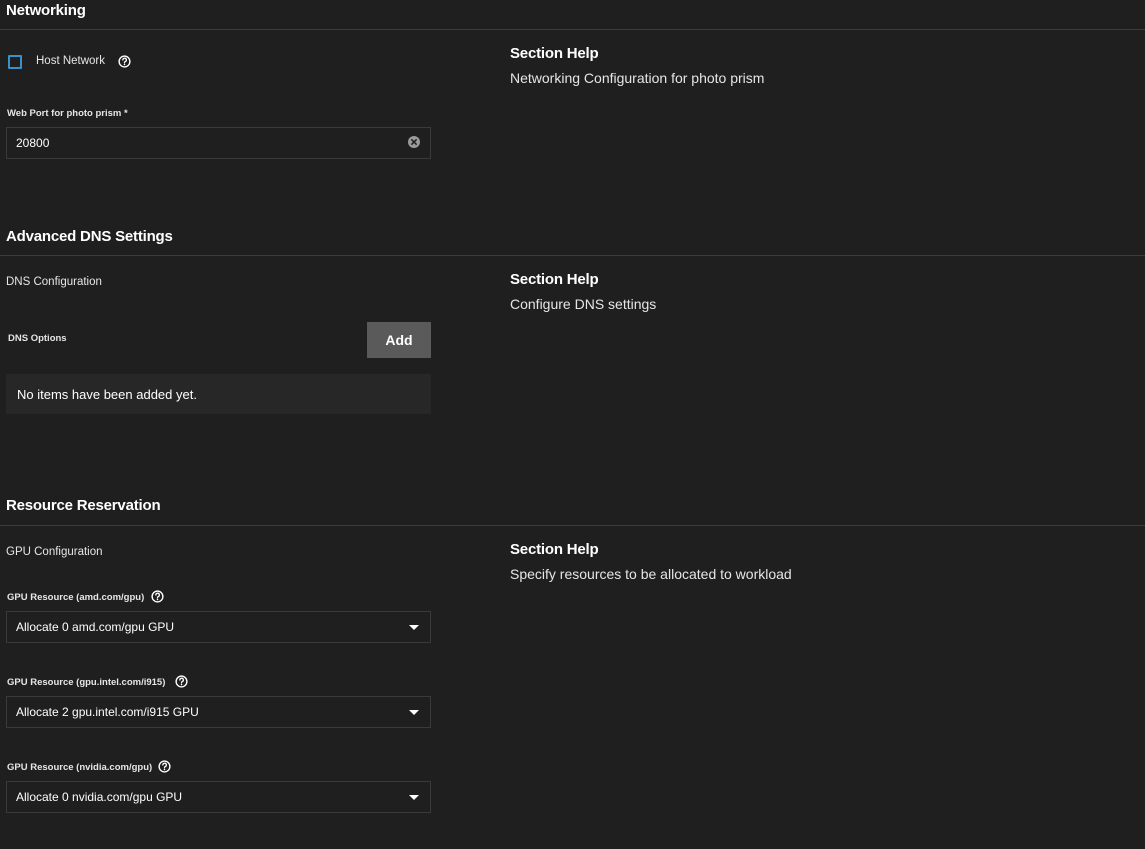 Image resolution: width=1145 pixels, height=849 pixels. What do you see at coordinates (83, 505) in the screenshot?
I see `resource-section-title: Resource Reservation` at bounding box center [83, 505].